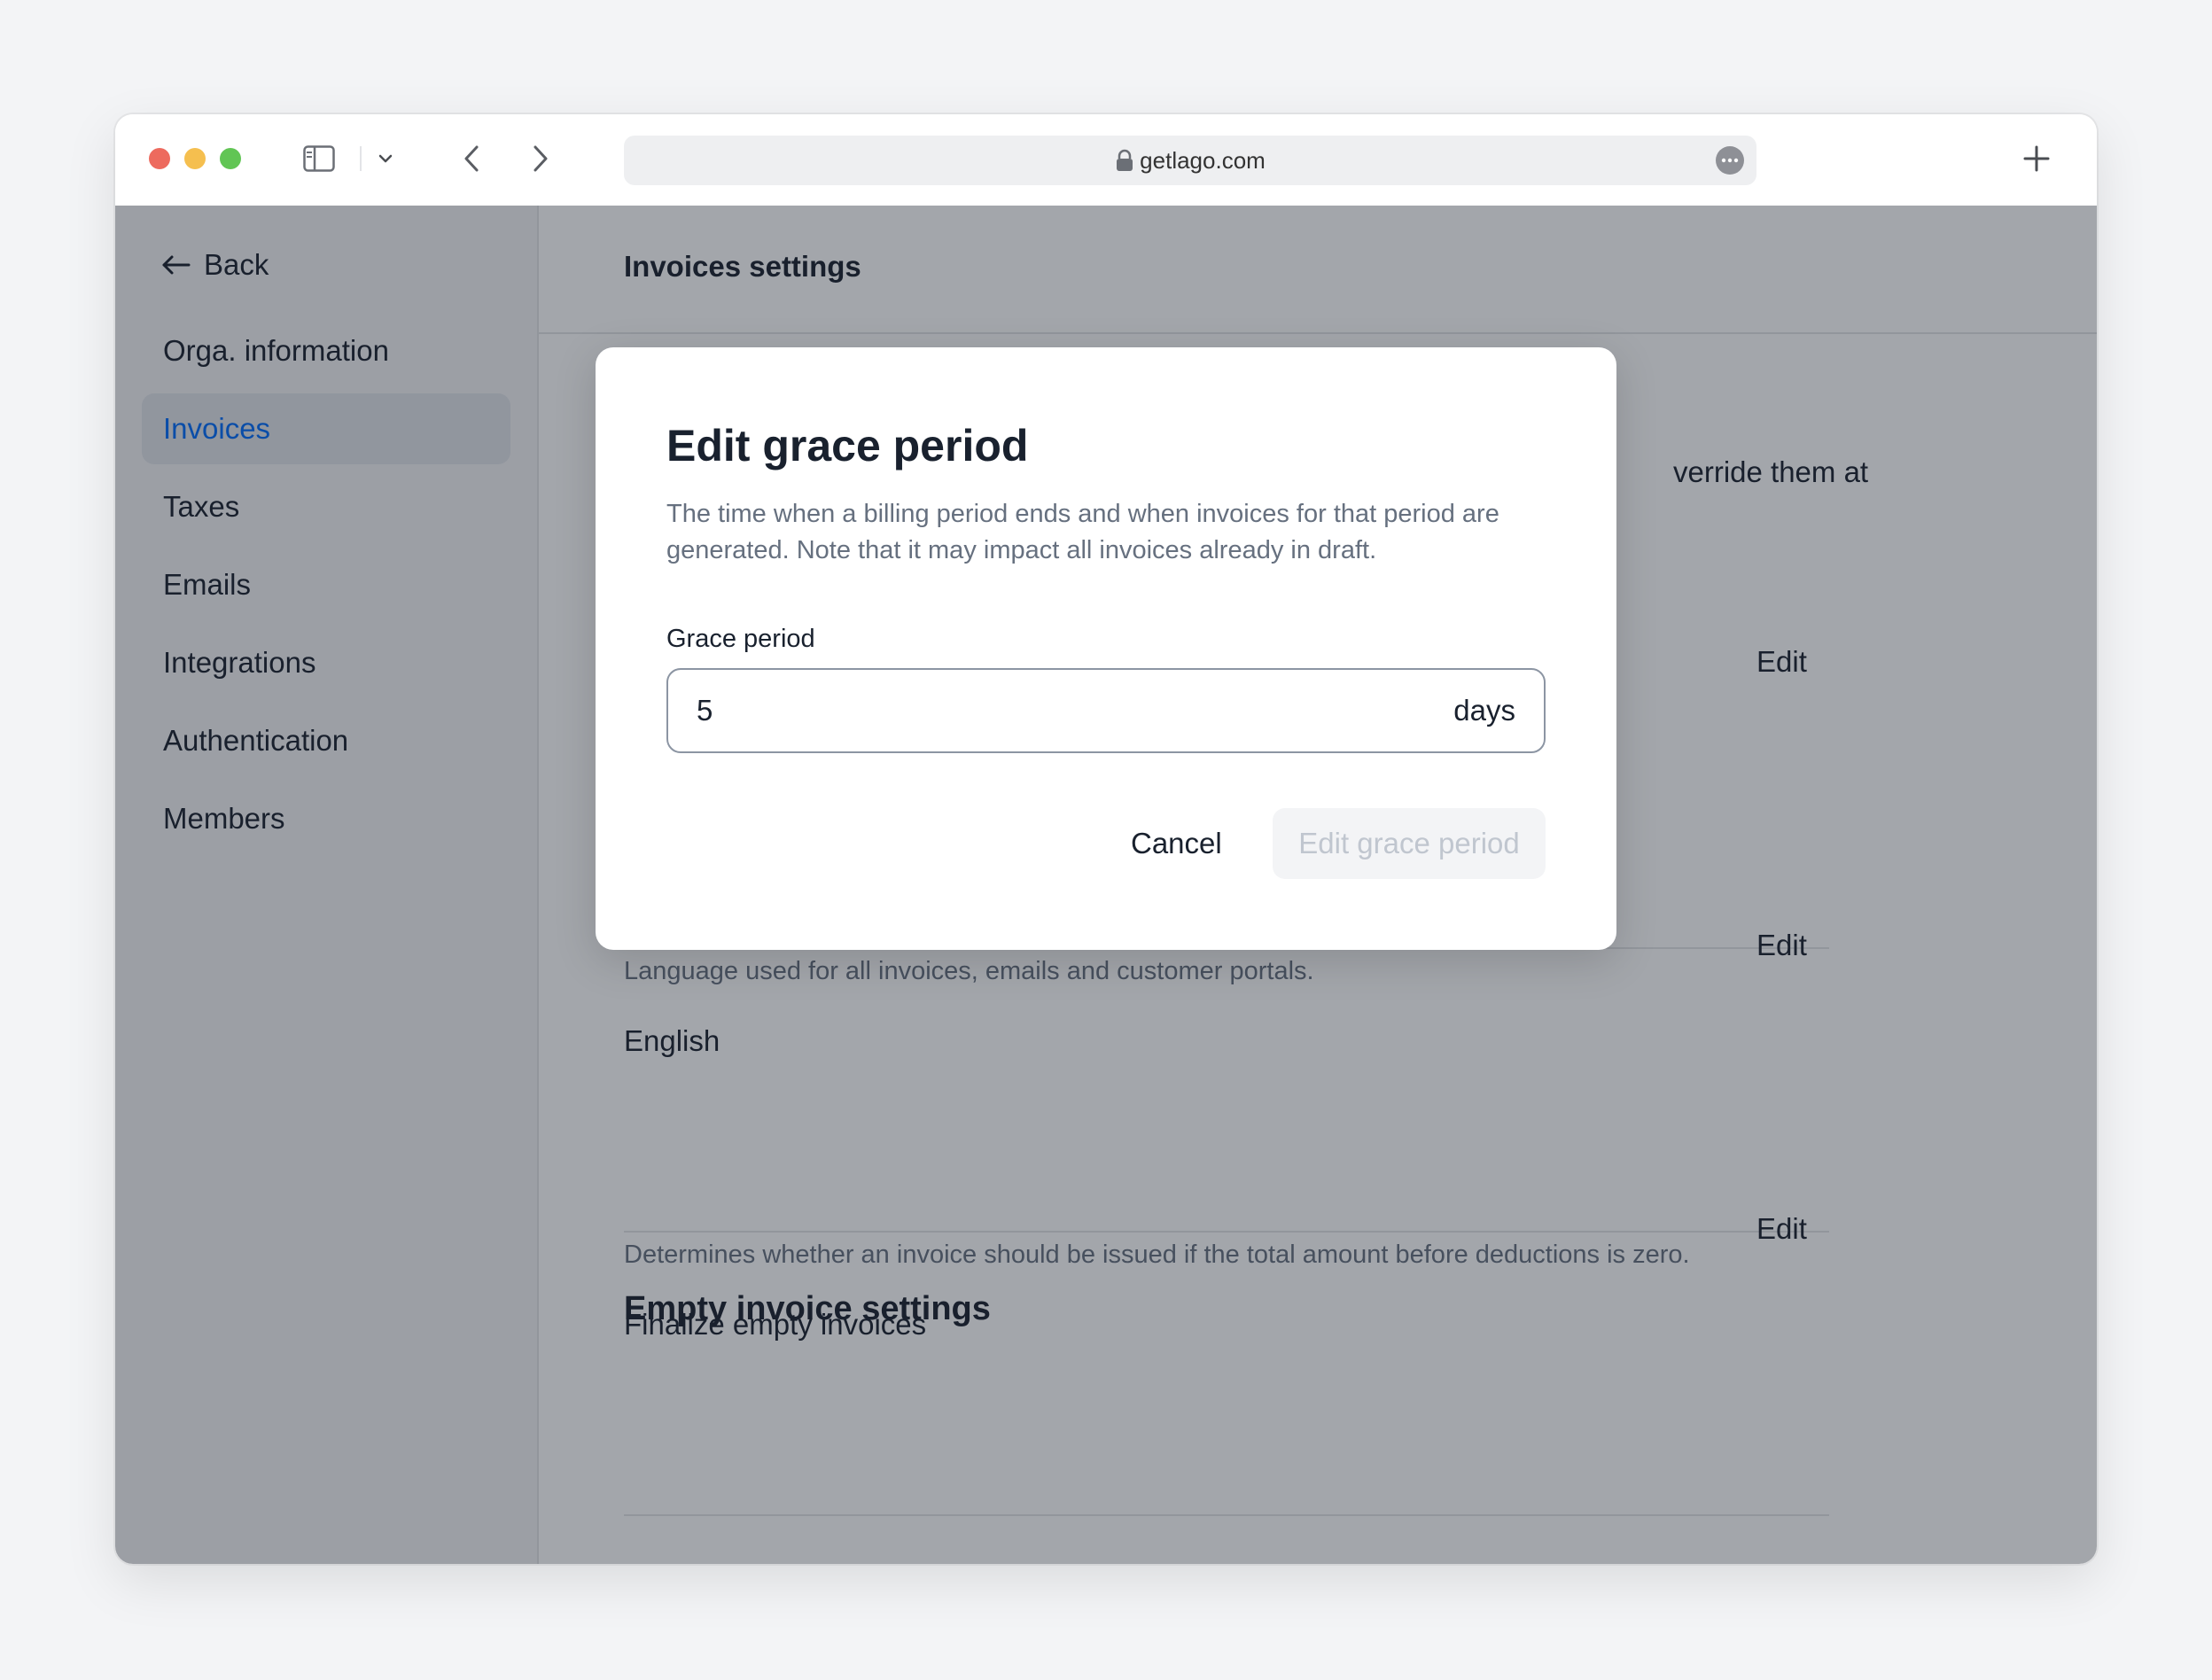  Describe the element at coordinates (705, 710) in the screenshot. I see `grace-period-value: 5` at that location.